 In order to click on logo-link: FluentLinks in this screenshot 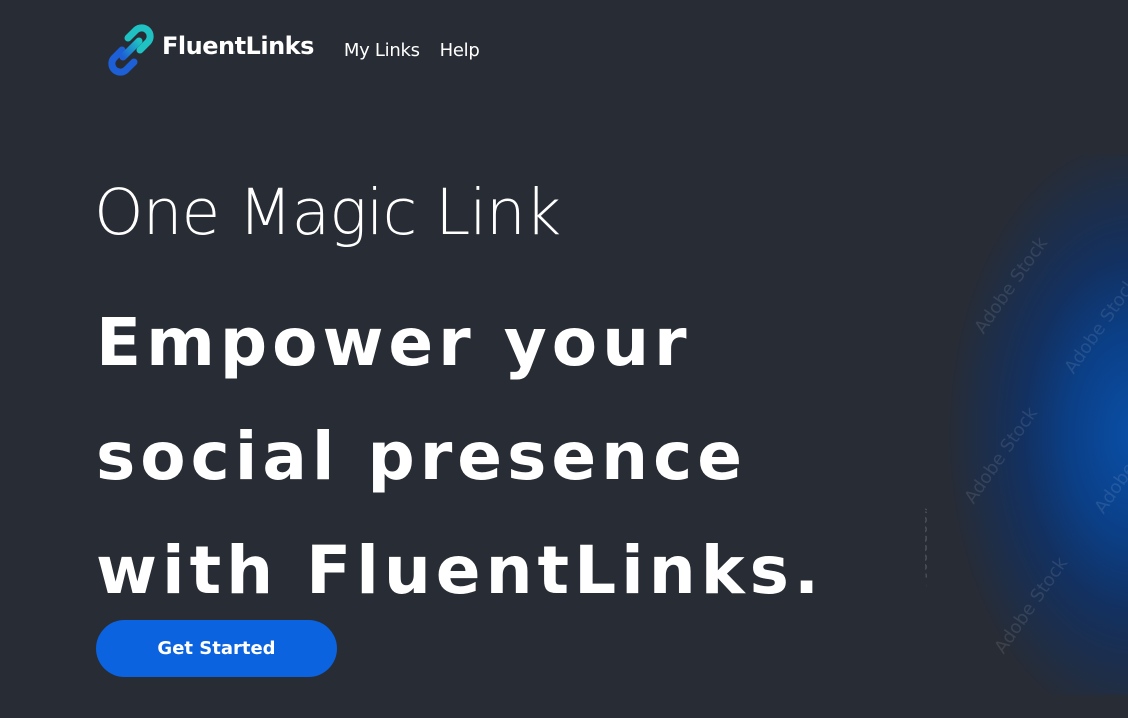, I will do `click(210, 50)`.